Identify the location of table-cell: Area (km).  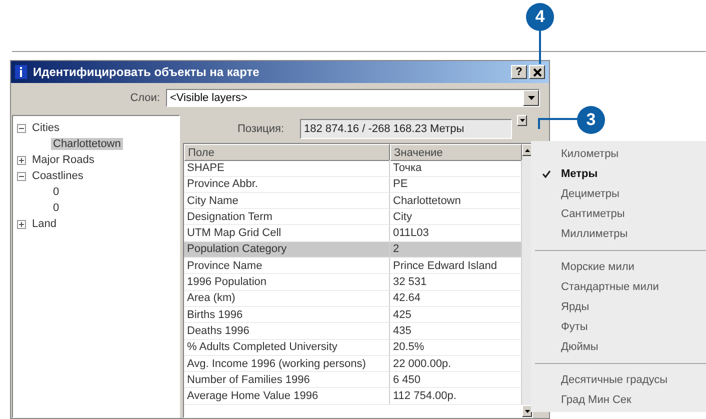
(287, 298).